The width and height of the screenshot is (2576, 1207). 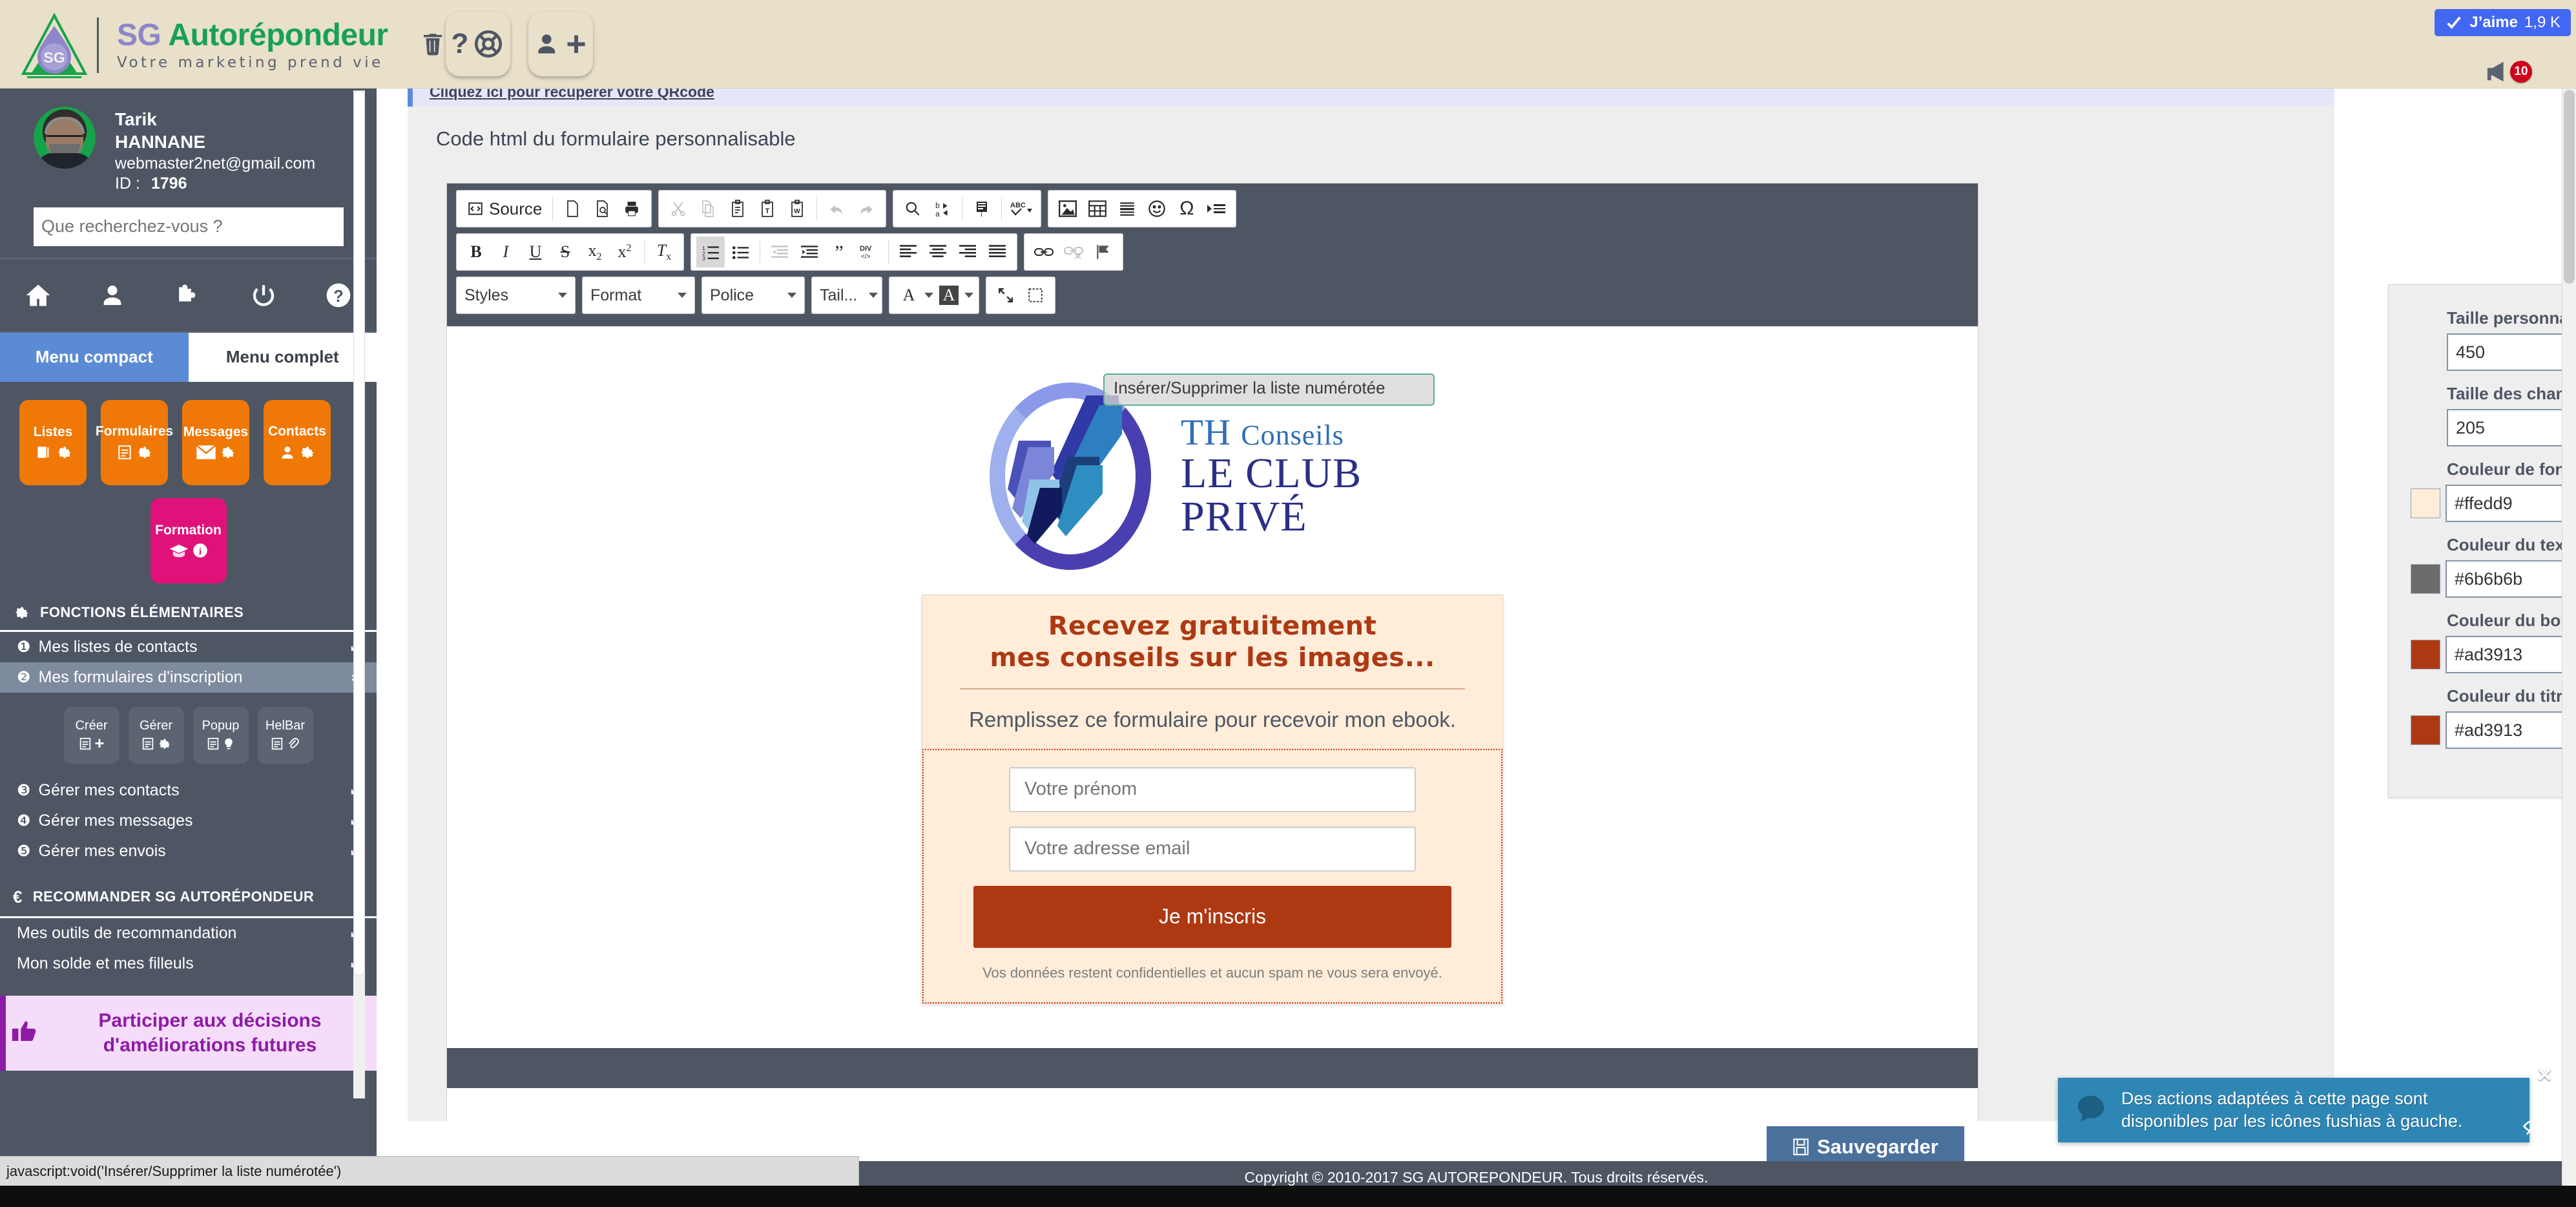 What do you see at coordinates (638, 295) in the screenshot?
I see `format-dropdown: Format` at bounding box center [638, 295].